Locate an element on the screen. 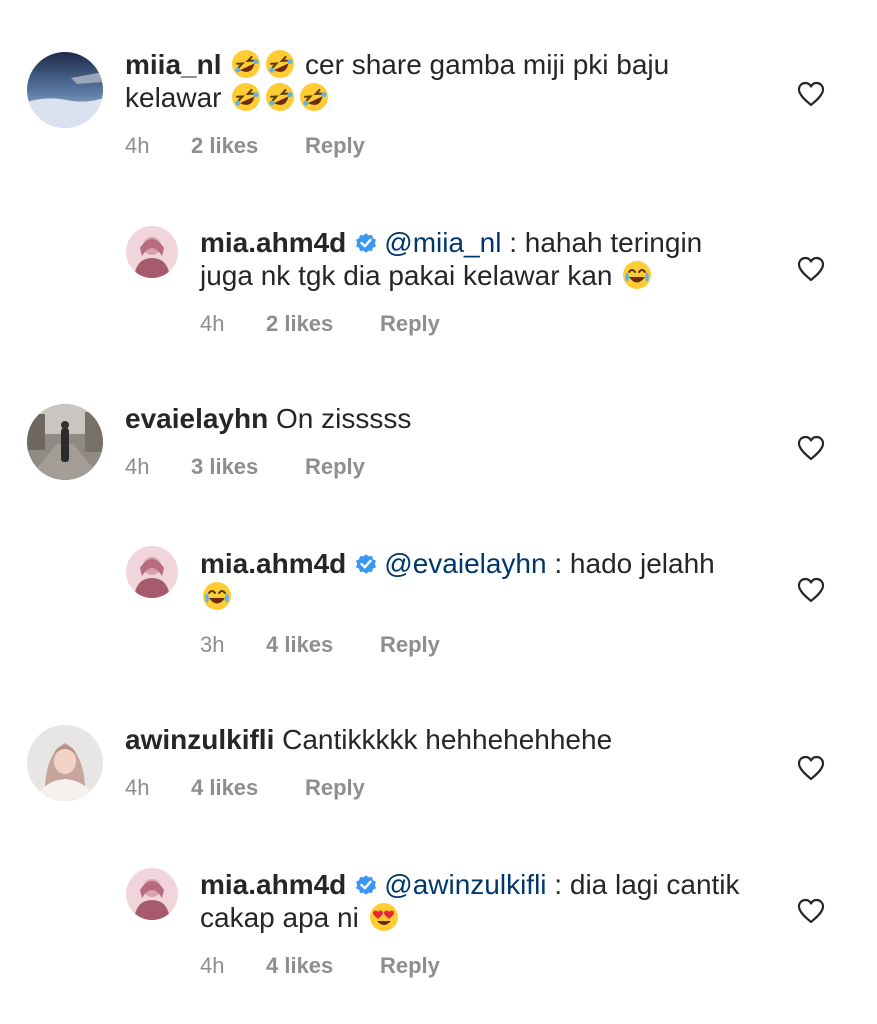  comment-body: awinzulkifli Cantikkkkk hehhehehhehe is located at coordinates (445, 739).